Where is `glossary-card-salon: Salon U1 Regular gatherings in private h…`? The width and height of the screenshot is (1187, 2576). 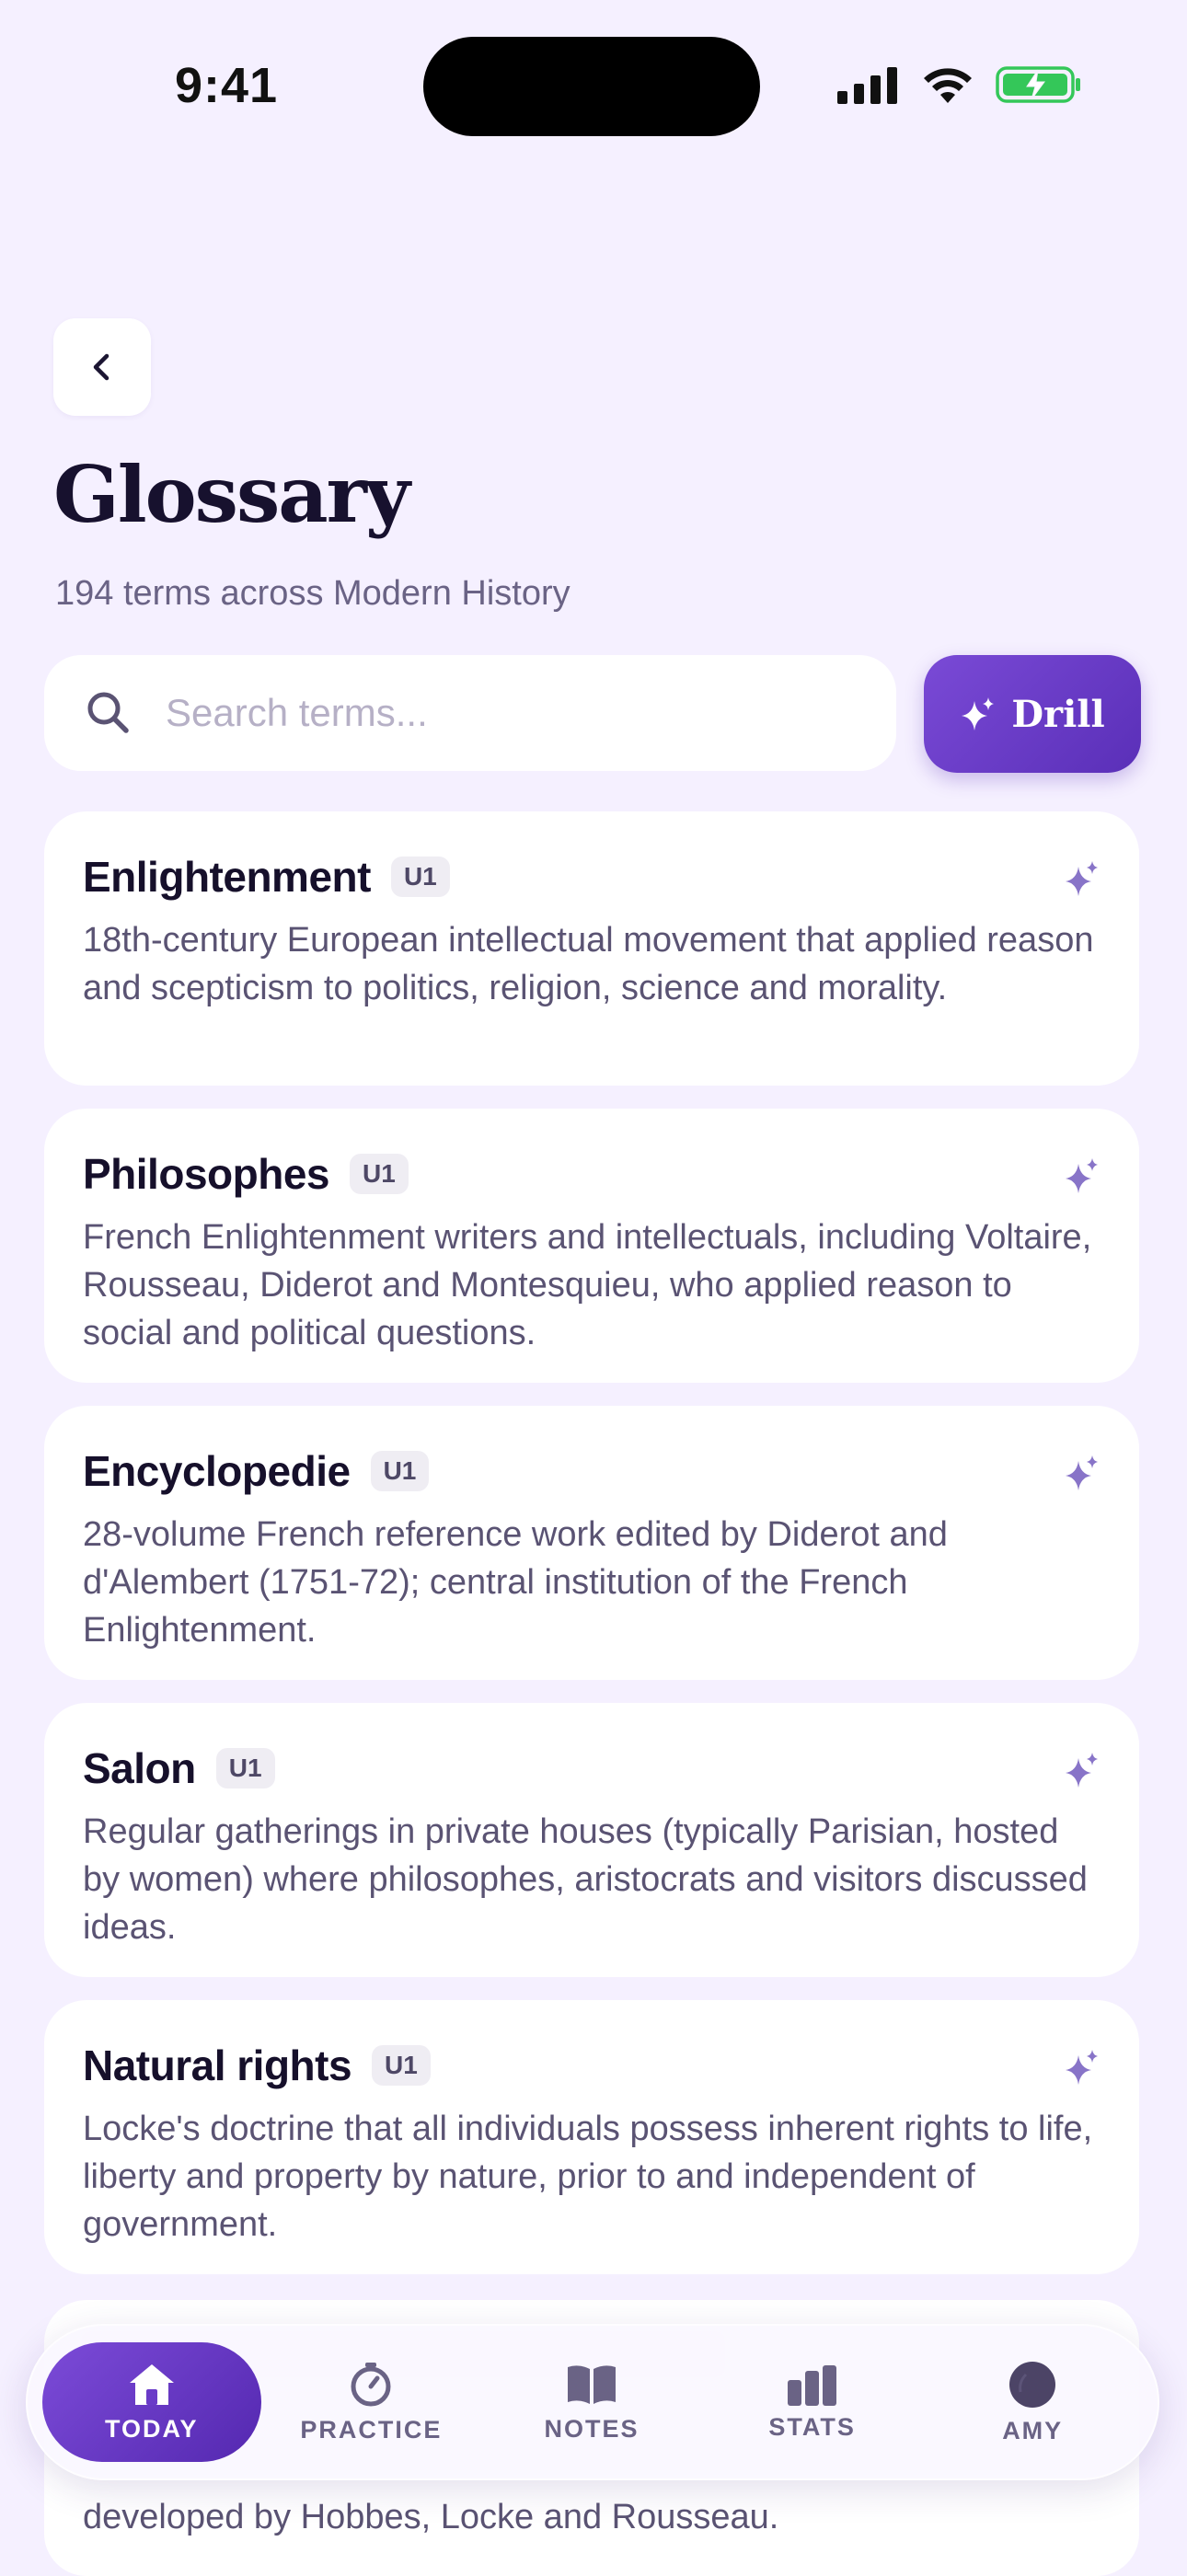 glossary-card-salon: Salon U1 Regular gatherings in private h… is located at coordinates (591, 1840).